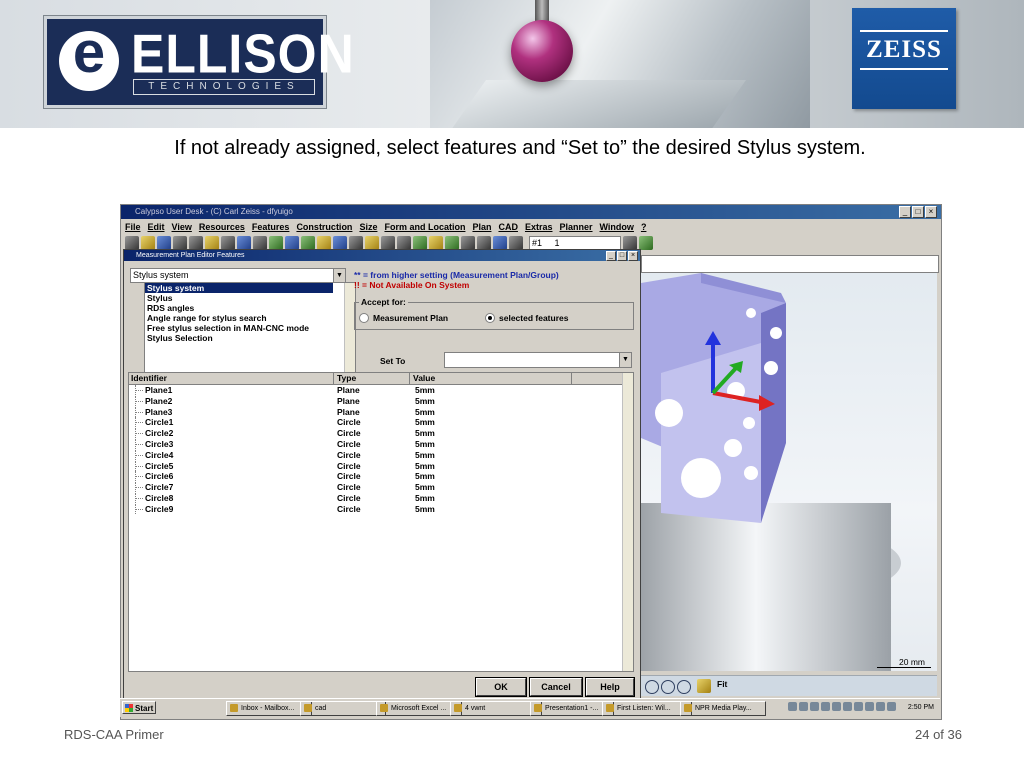  What do you see at coordinates (222, 227) in the screenshot?
I see `menu-resources: Resources` at bounding box center [222, 227].